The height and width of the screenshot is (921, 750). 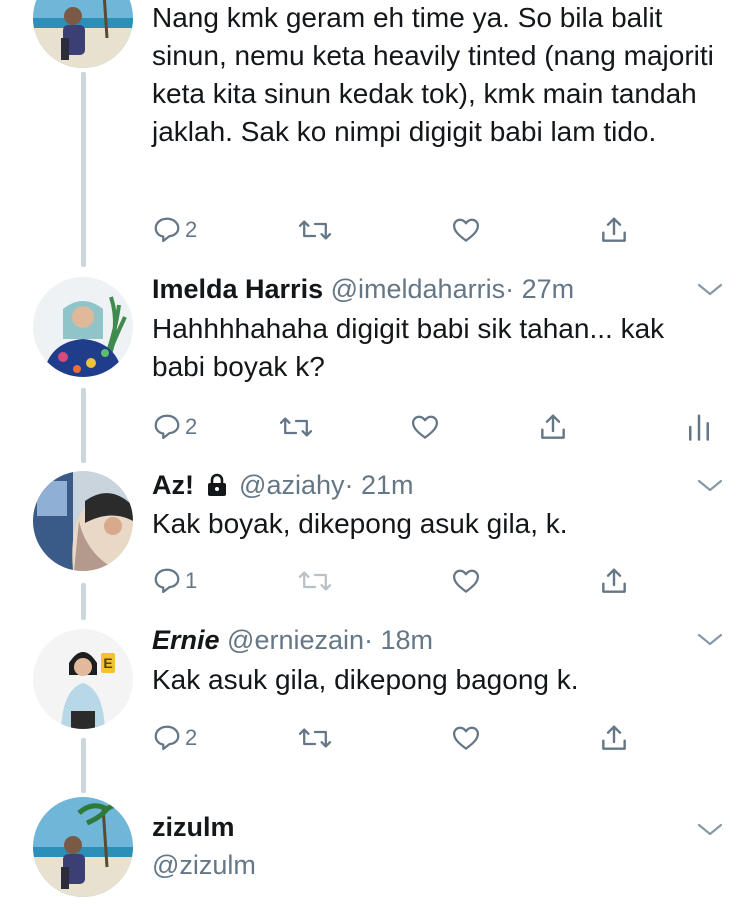 I want to click on analytics-icon, so click(x=699, y=427).